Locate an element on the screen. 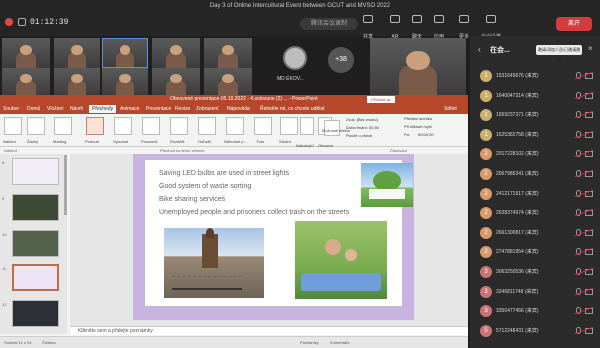 This screenshot has width=600, height=348. participant-row: 2 2067985341 (来宾) is located at coordinates (535, 174).